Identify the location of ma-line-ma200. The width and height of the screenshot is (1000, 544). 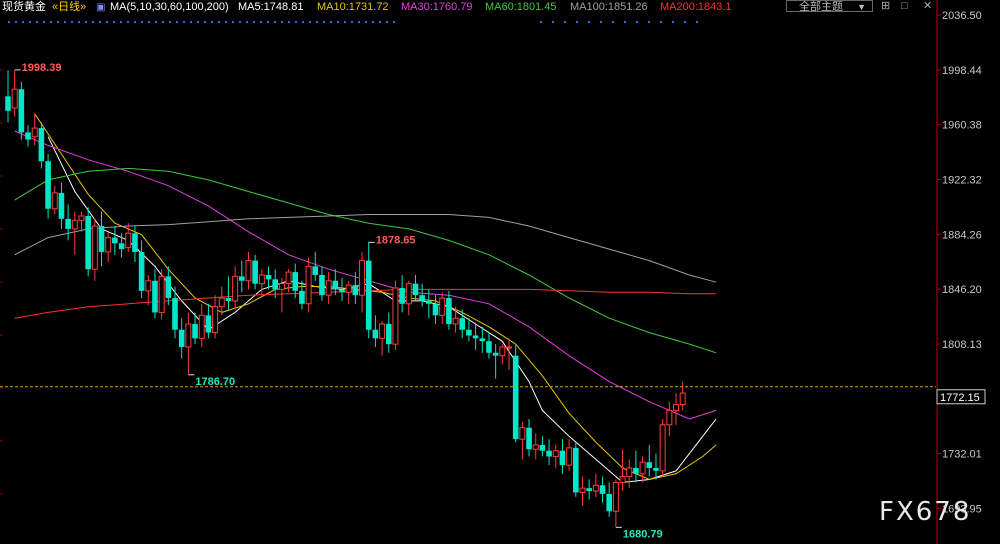
(365, 303).